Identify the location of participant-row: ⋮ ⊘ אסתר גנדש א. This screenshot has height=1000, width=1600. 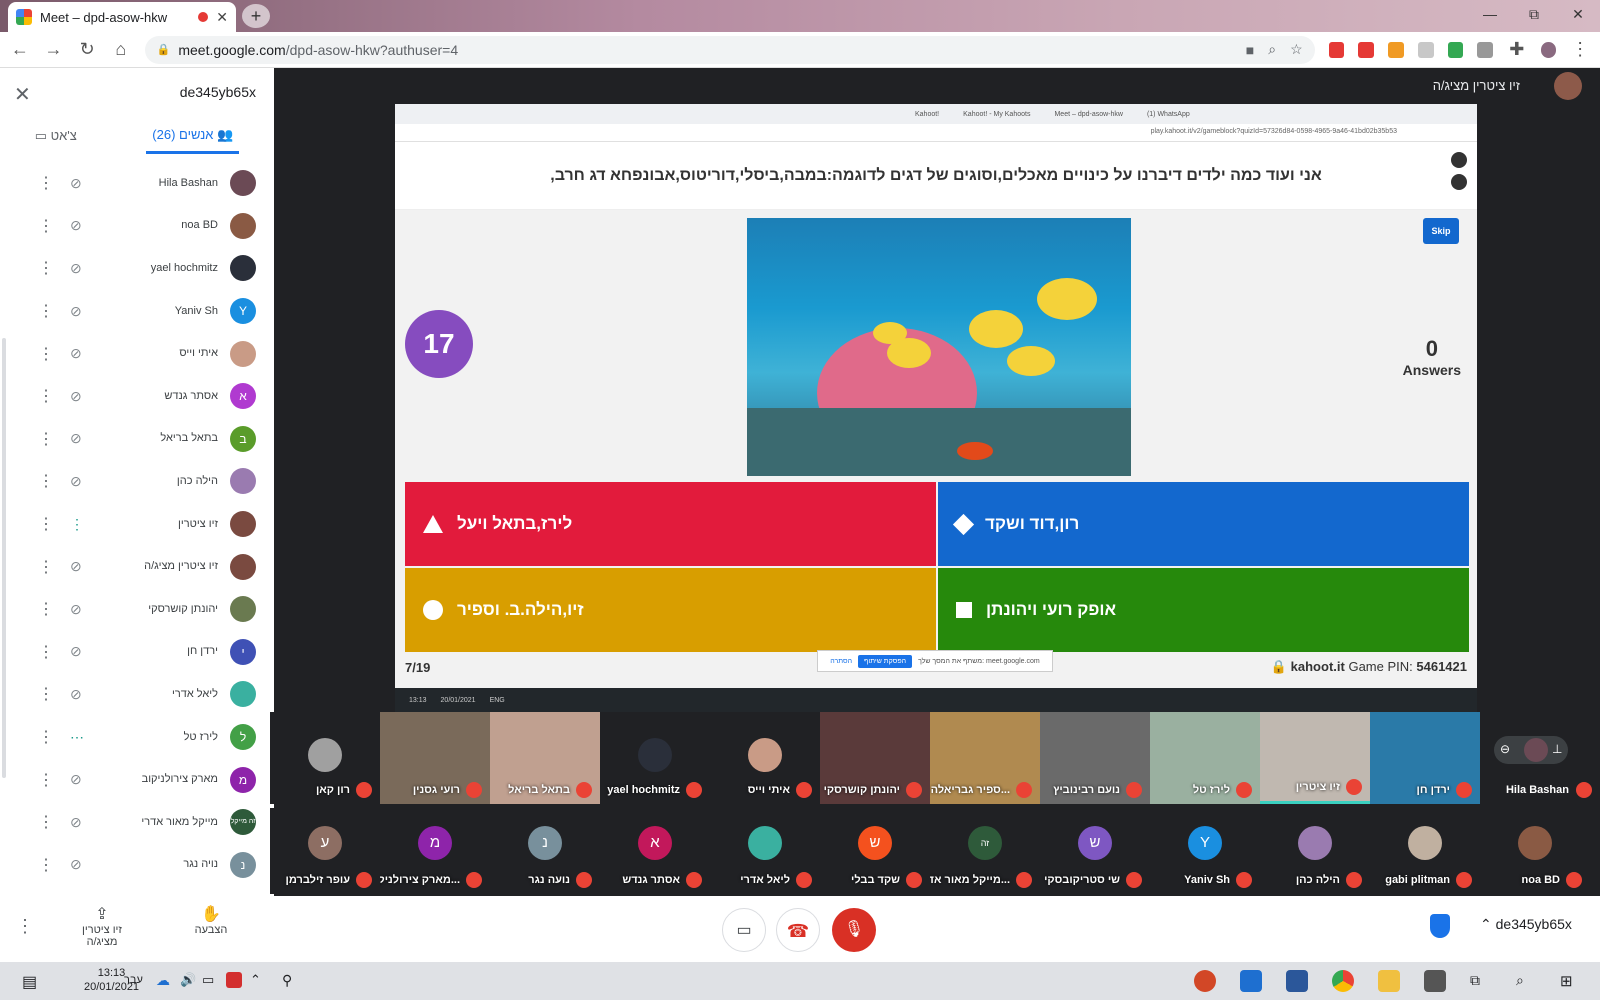
(137, 396).